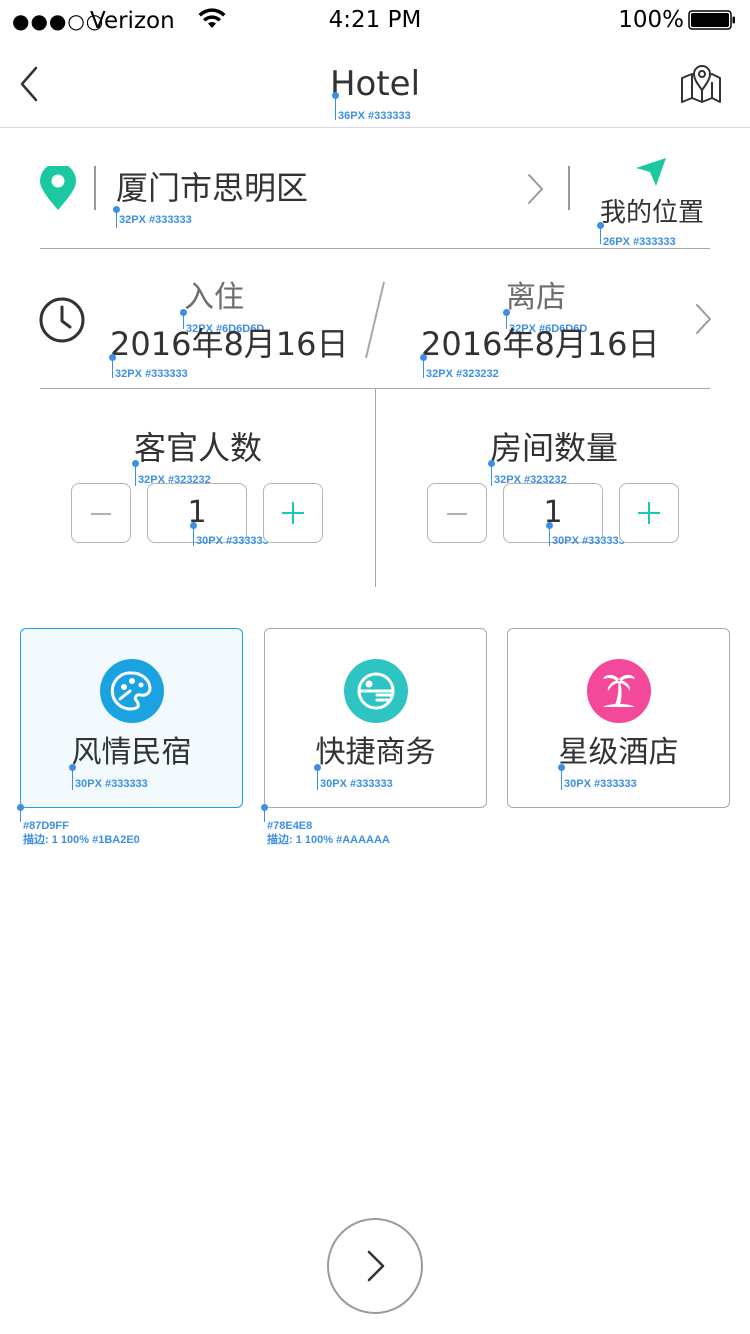  What do you see at coordinates (375, 84) in the screenshot?
I see `page-title: Hotel` at bounding box center [375, 84].